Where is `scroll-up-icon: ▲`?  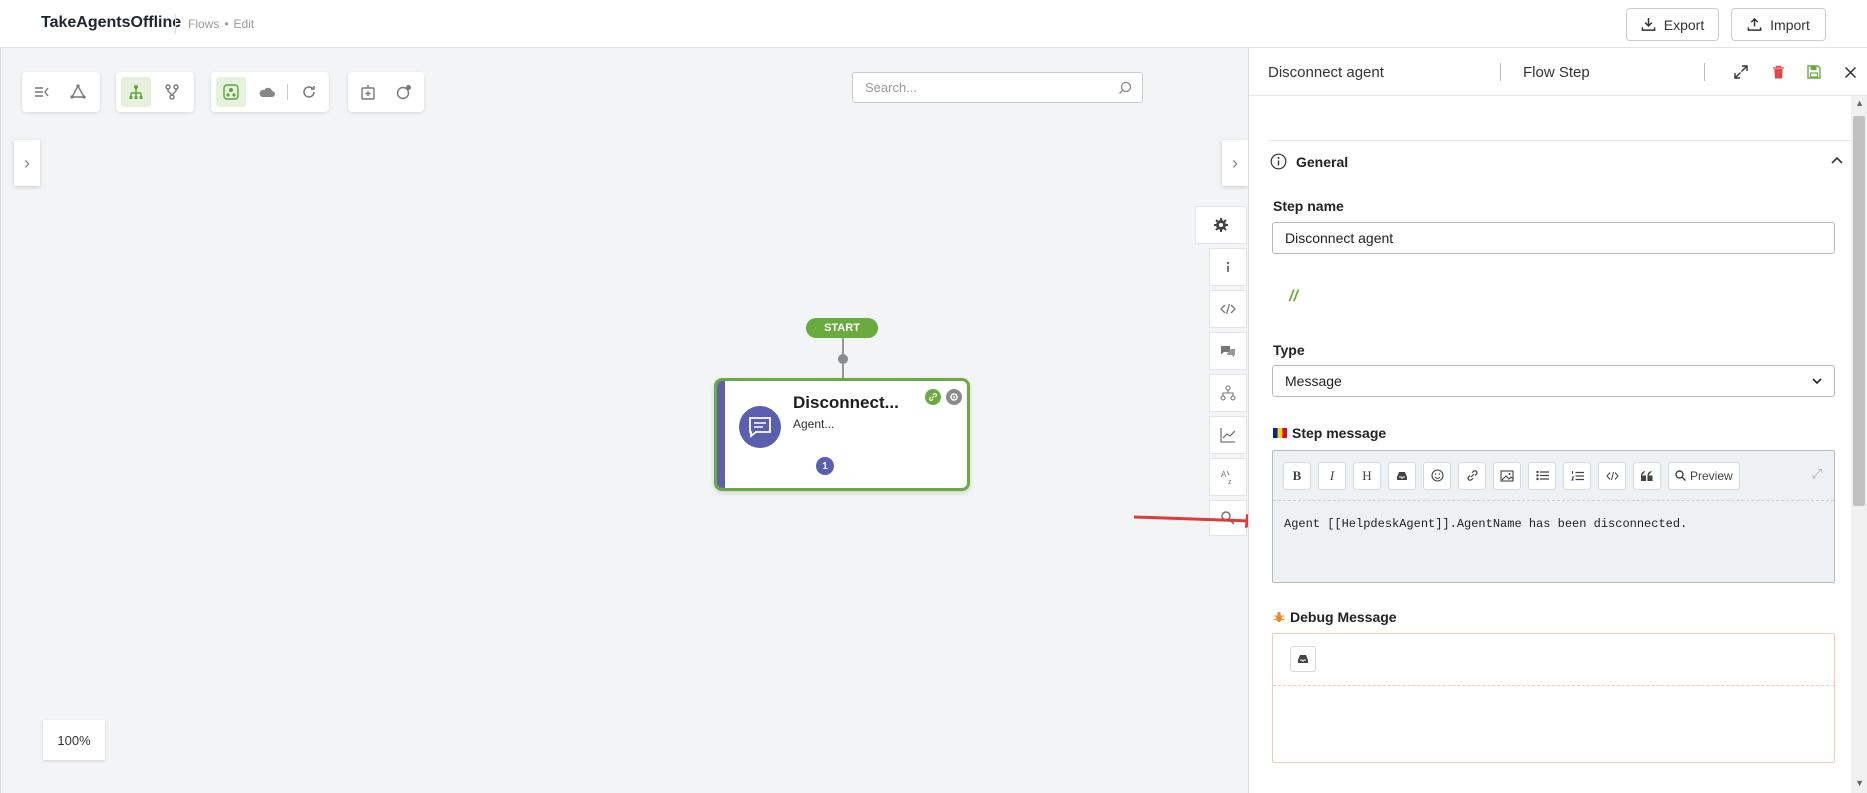
scroll-up-icon: ▲ is located at coordinates (1859, 103).